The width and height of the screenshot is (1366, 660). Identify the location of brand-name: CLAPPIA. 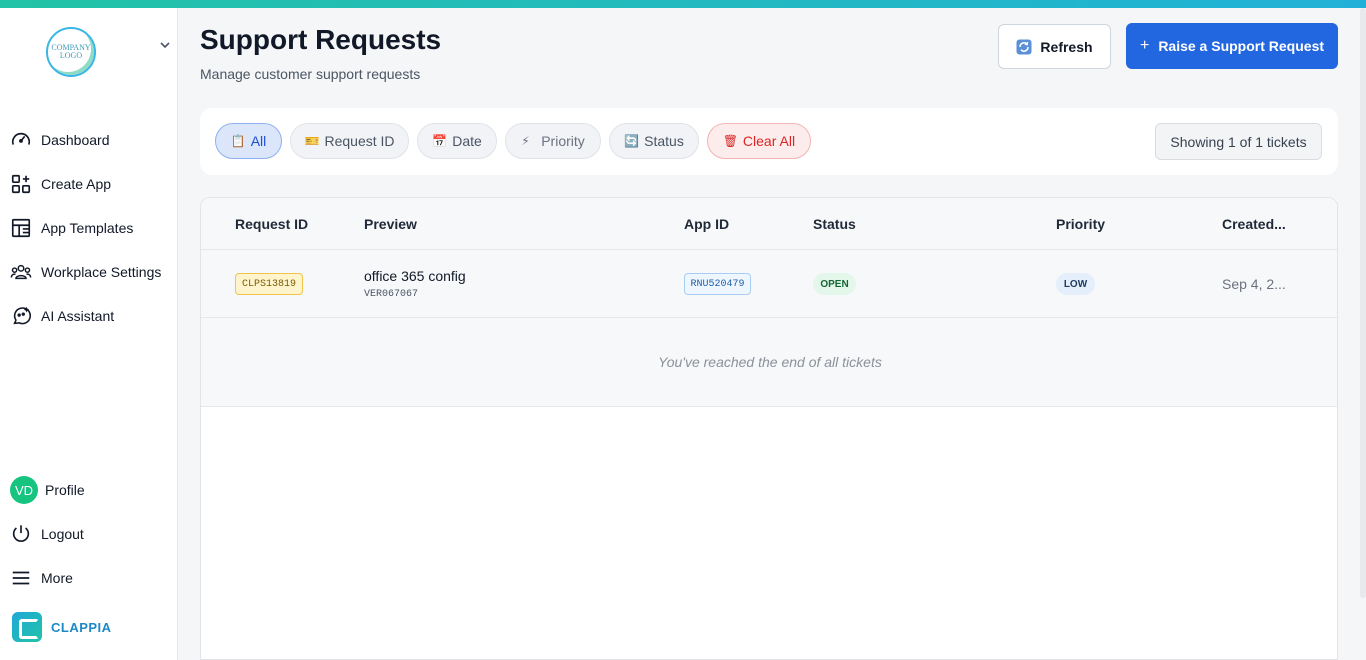
(81, 627).